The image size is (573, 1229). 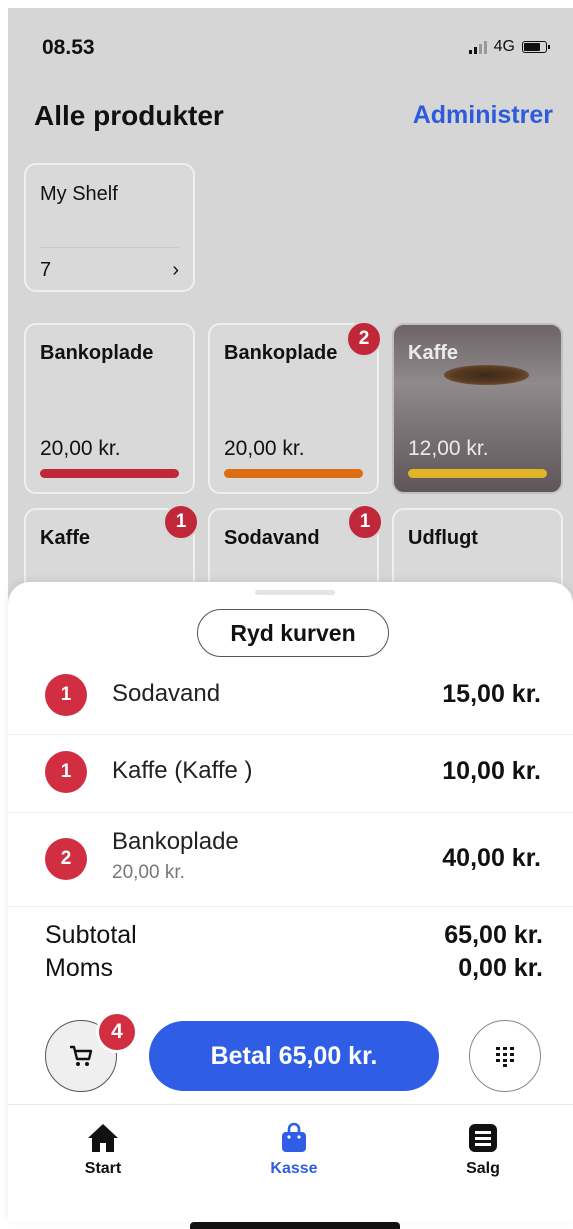 I want to click on item-unit-price: 20,00 kr., so click(x=148, y=872).